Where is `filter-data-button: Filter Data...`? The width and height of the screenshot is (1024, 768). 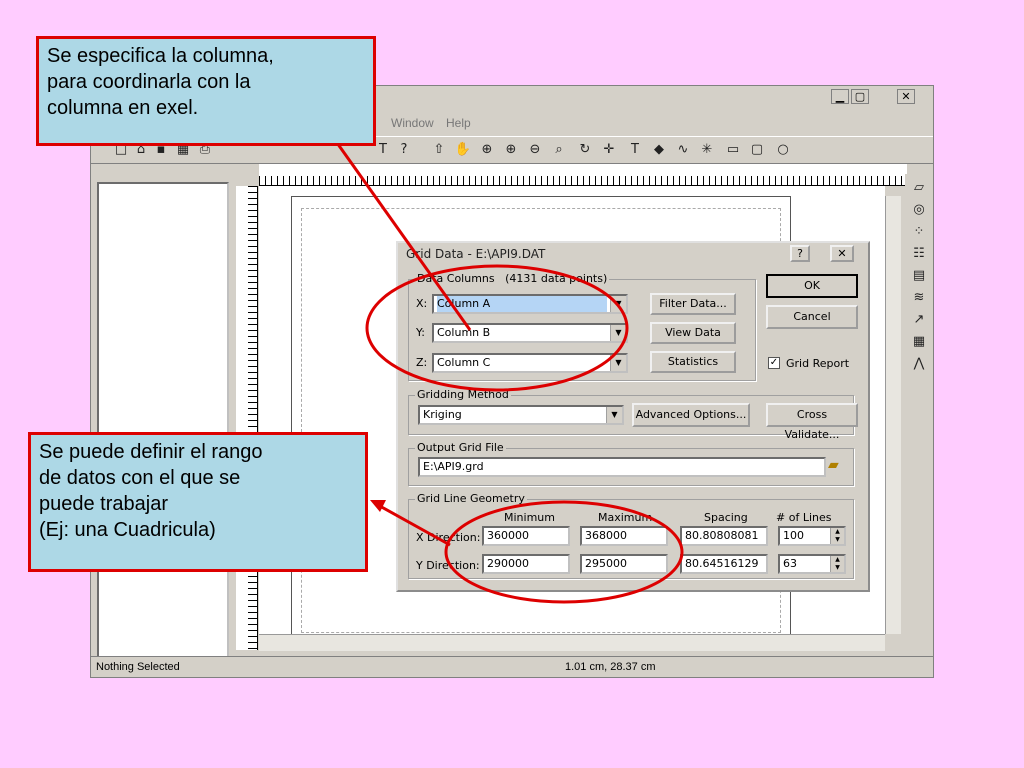
filter-data-button: Filter Data... is located at coordinates (693, 304).